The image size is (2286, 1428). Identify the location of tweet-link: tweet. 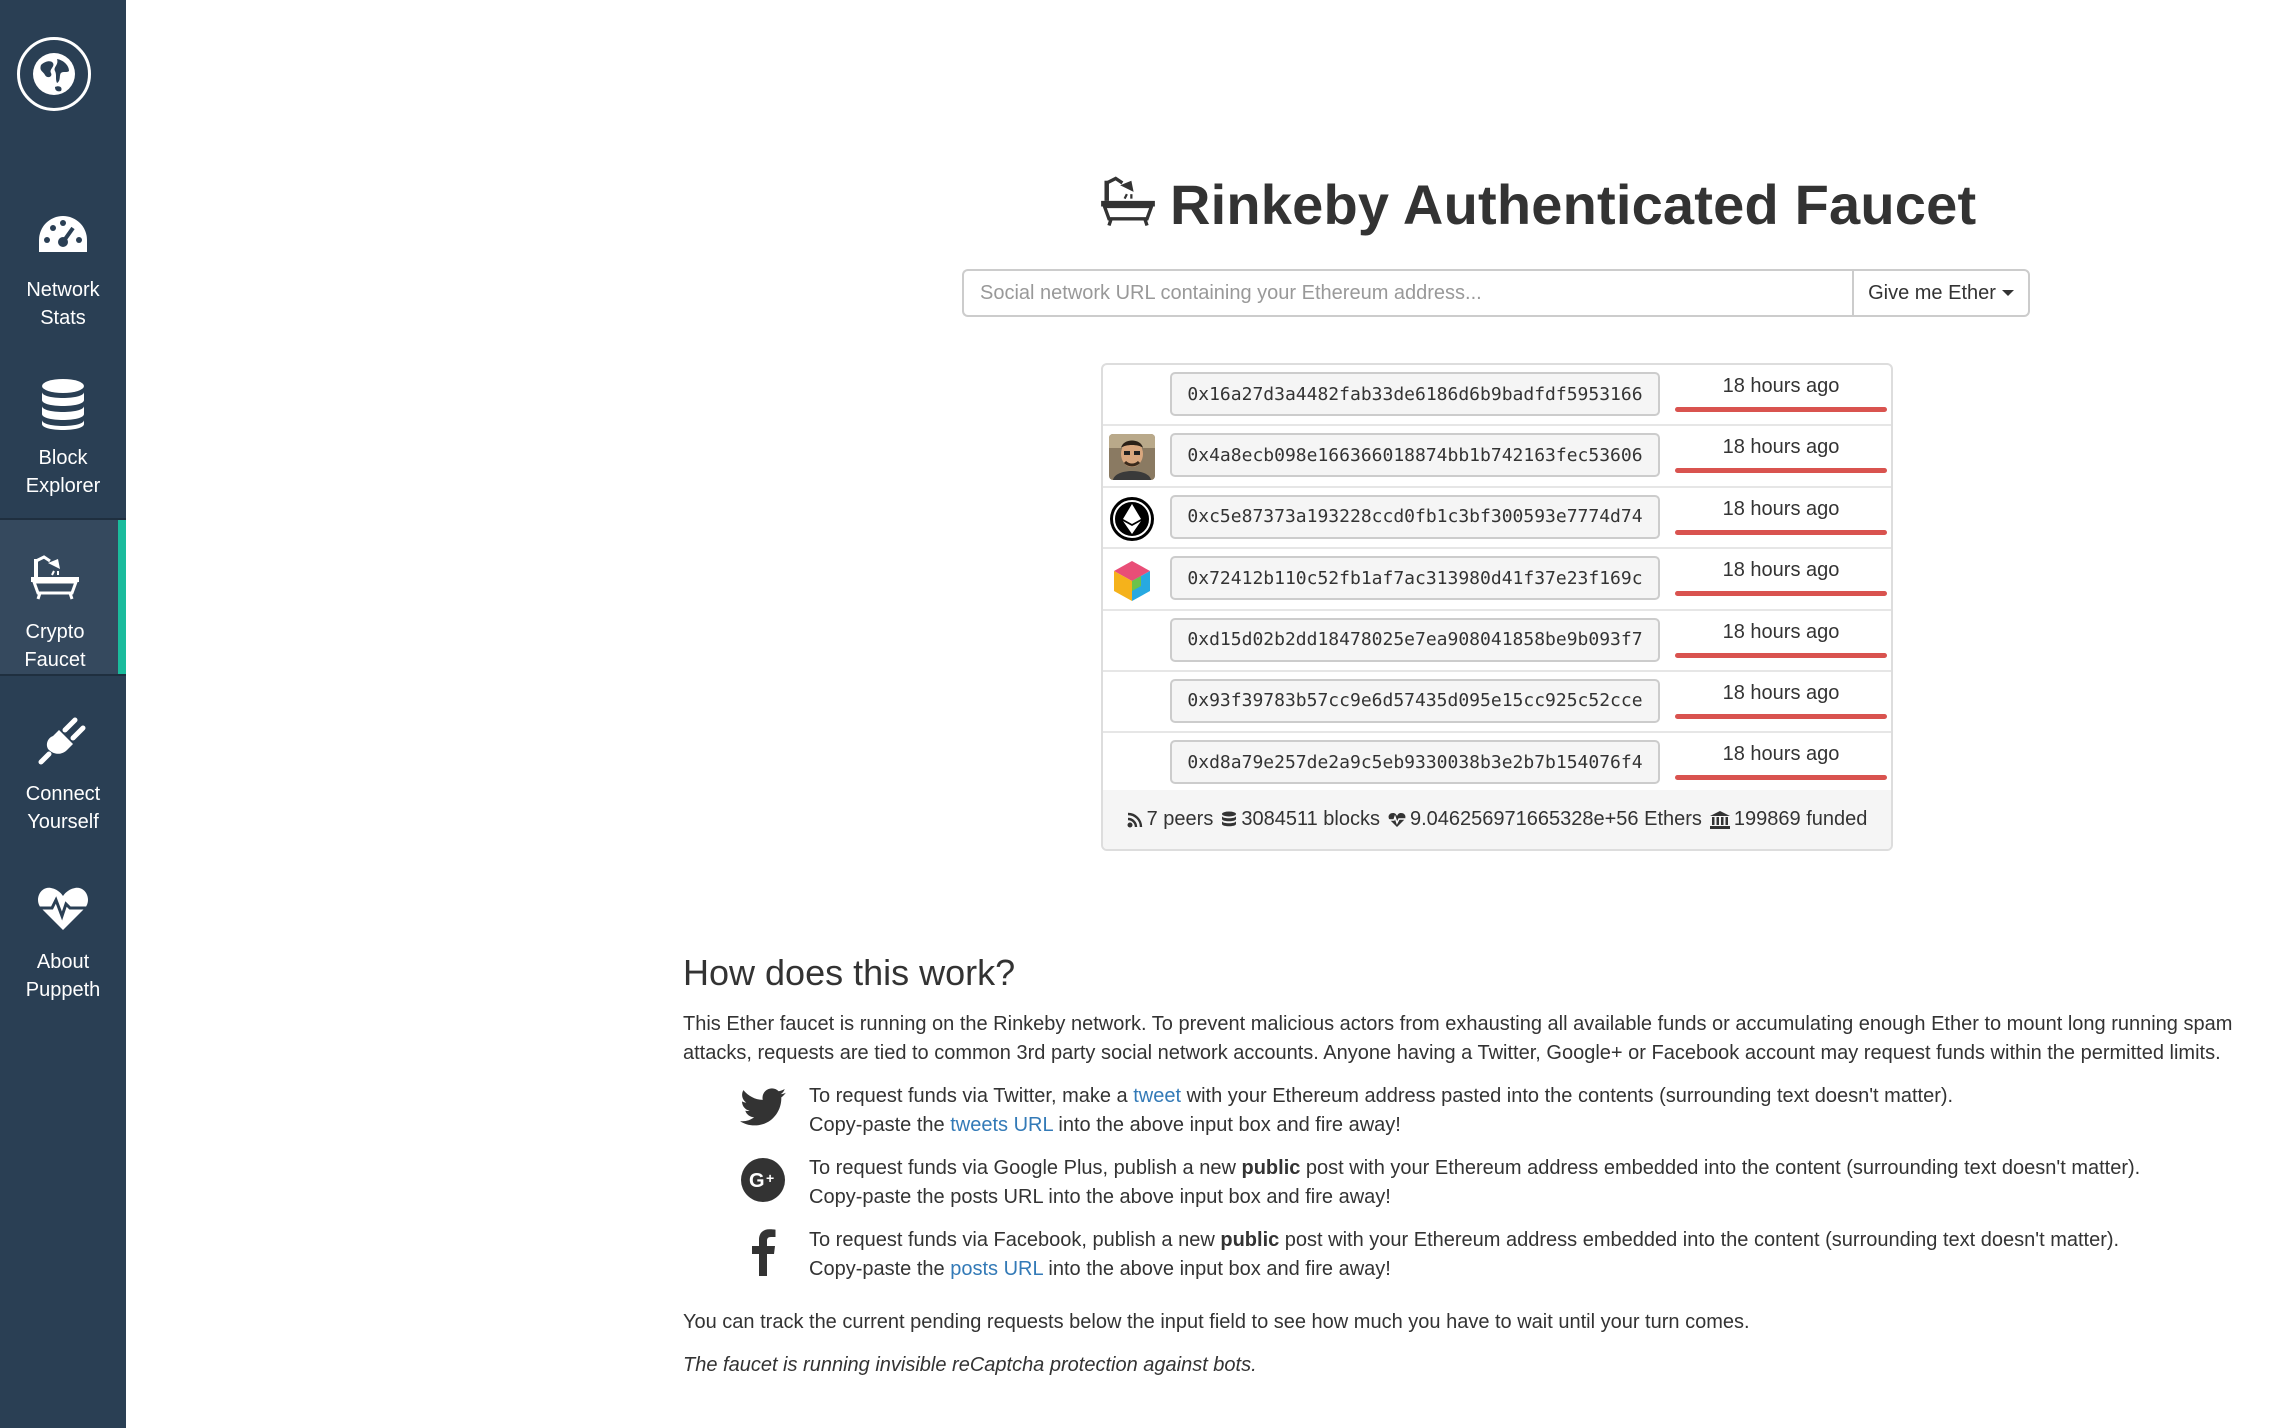
(1157, 1096).